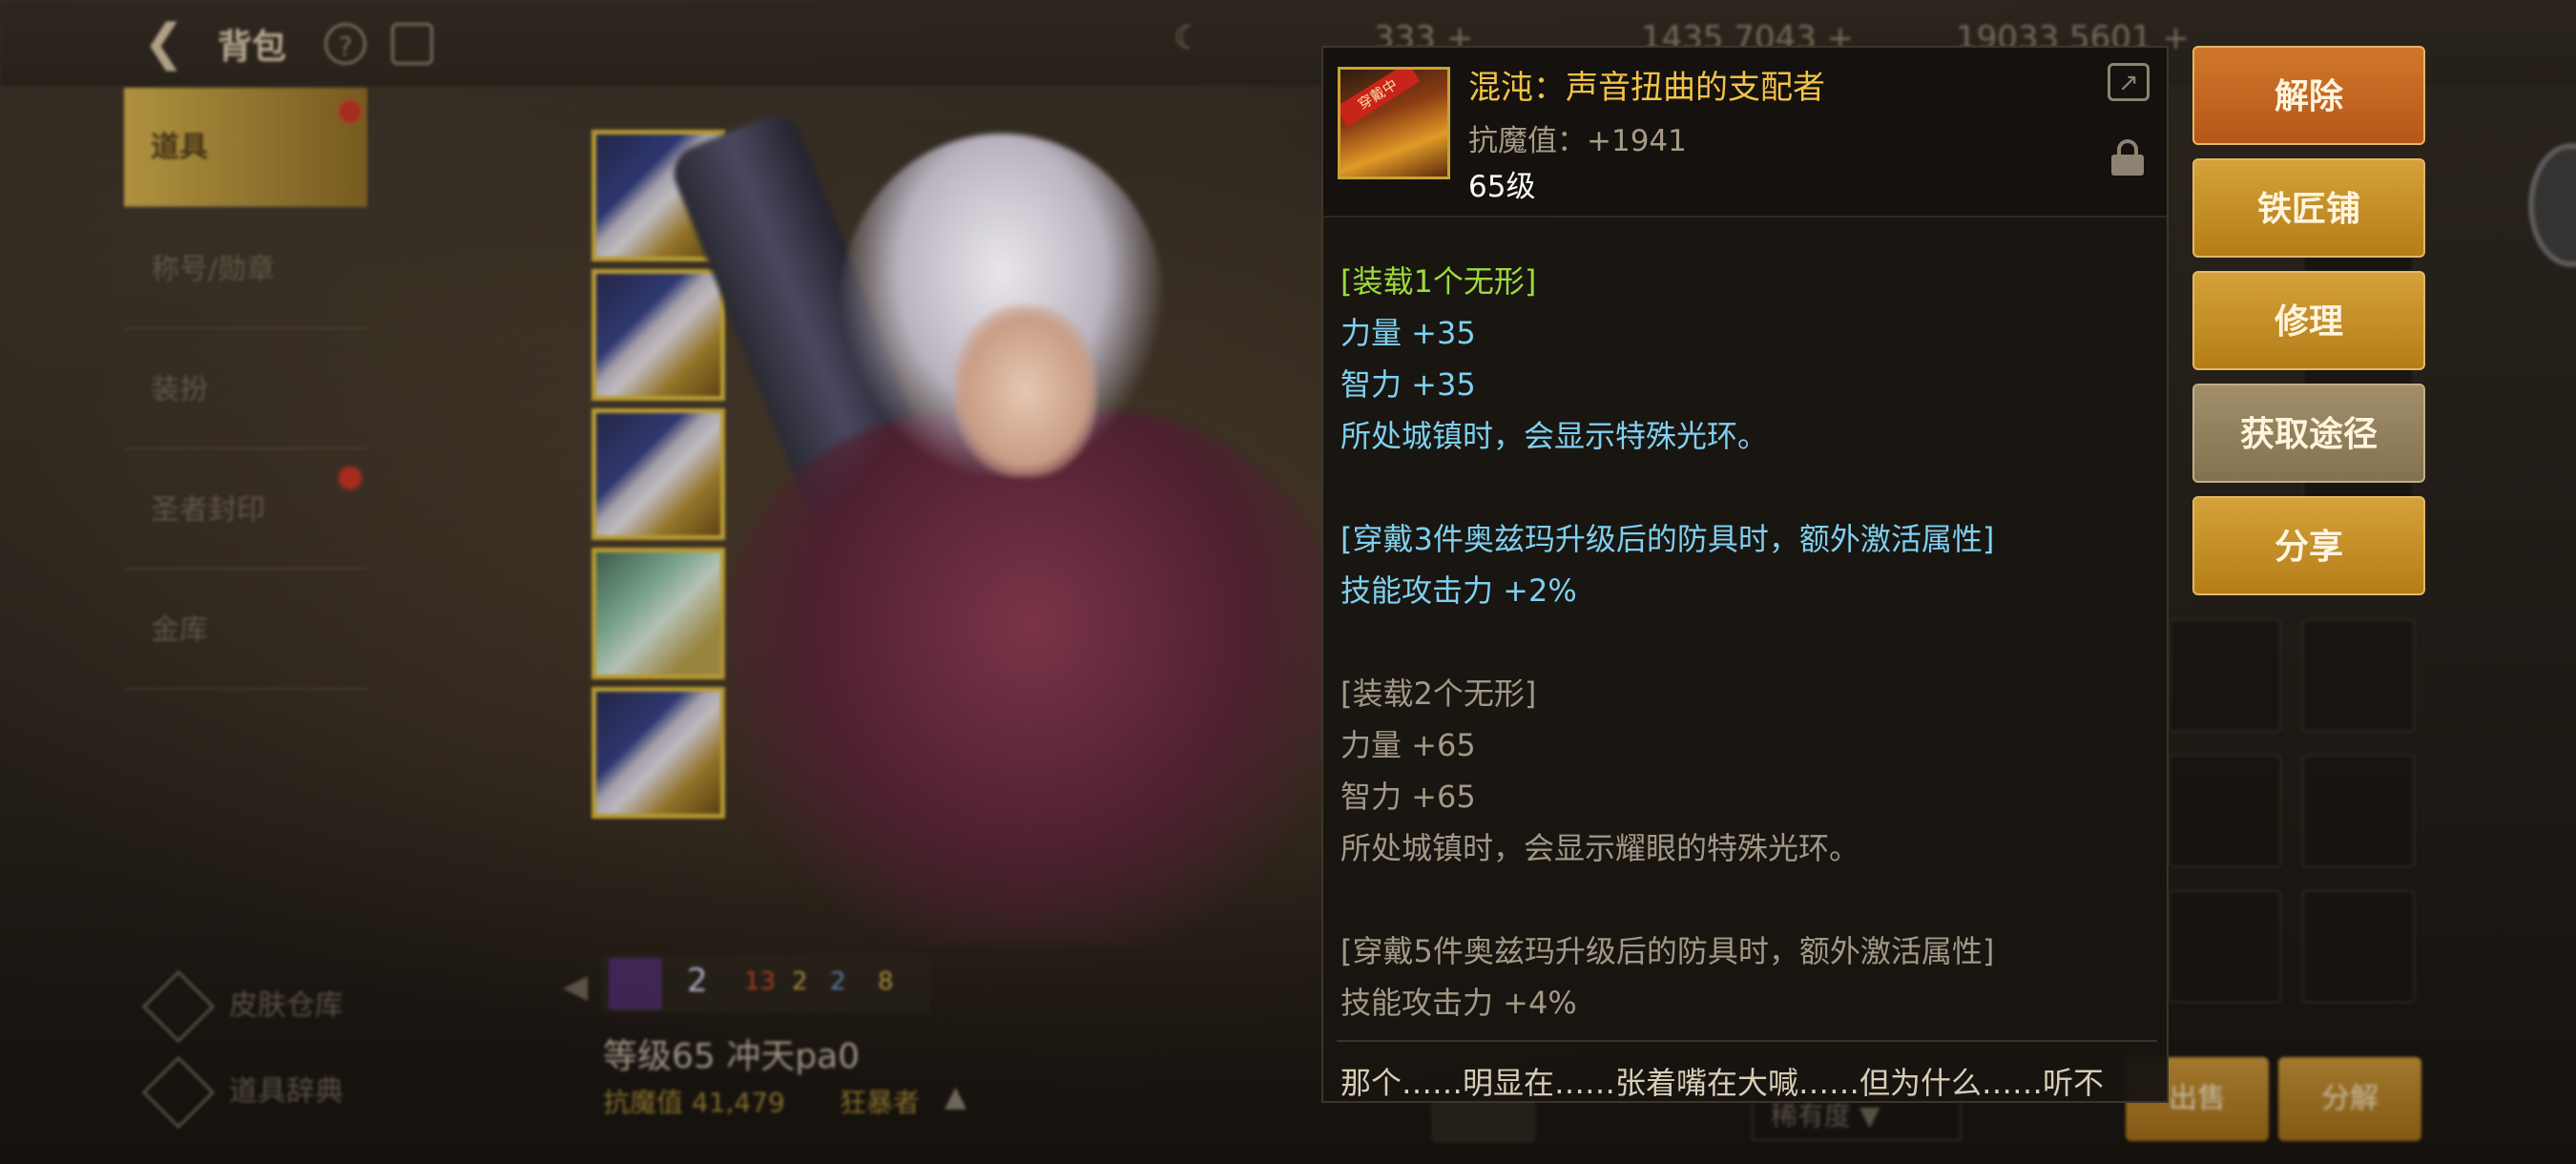 This screenshot has width=2576, height=1164. I want to click on skin-storage-link: 皮肤仓库, so click(242, 1006).